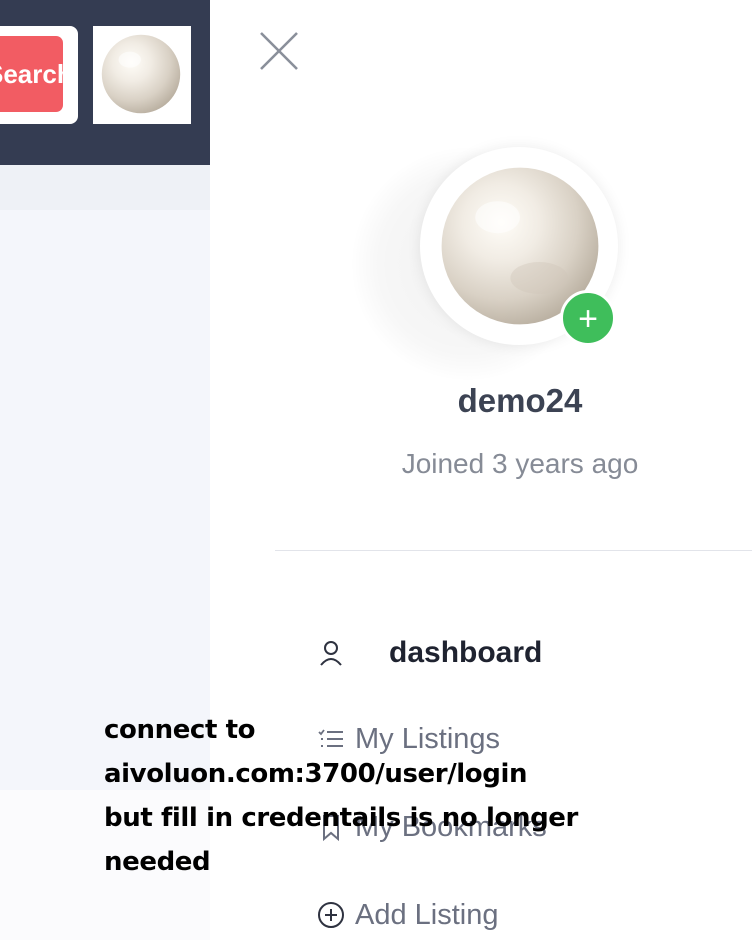  What do you see at coordinates (105, 187) in the screenshot?
I see `subheader-strip` at bounding box center [105, 187].